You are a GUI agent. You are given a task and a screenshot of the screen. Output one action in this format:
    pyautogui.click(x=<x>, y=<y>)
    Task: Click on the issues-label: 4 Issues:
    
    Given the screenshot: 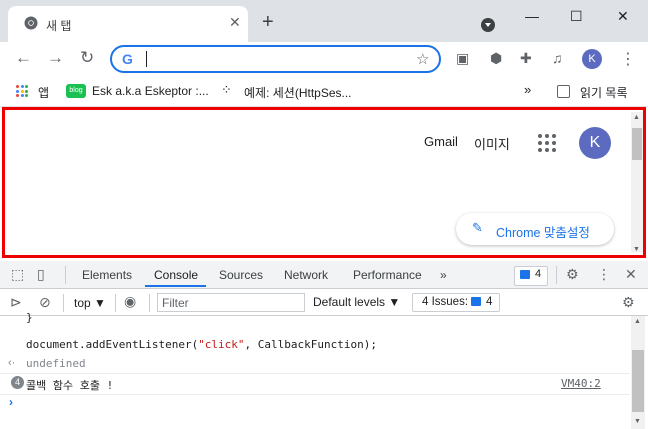 What is the action you would take?
    pyautogui.click(x=445, y=302)
    